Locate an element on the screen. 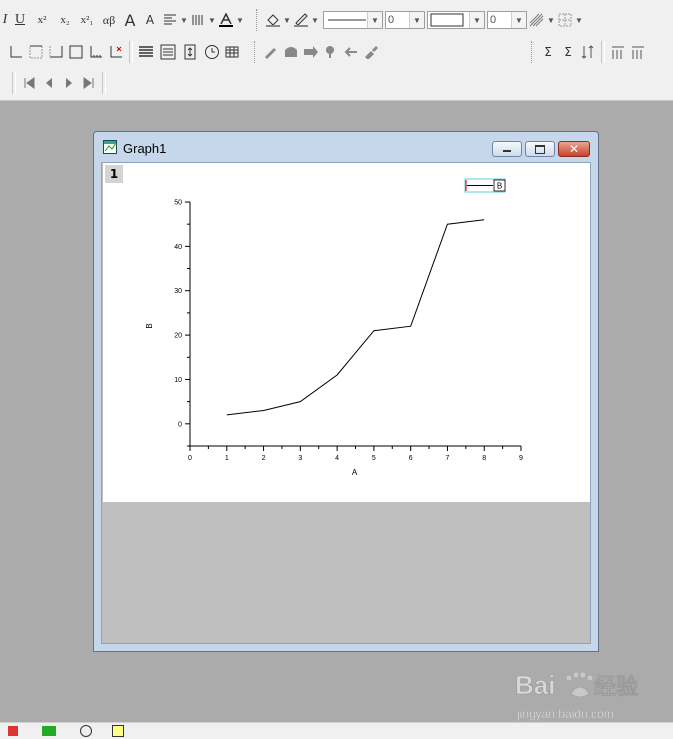  supsub-button: x²₁ is located at coordinates (87, 20).